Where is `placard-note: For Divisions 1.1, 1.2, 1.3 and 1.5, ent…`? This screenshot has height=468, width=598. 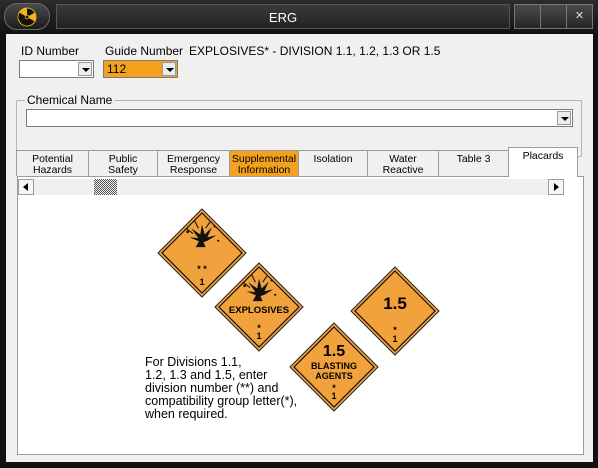
placard-note: For Divisions 1.1, 1.2, 1.3 and 1.5, ent… is located at coordinates (221, 388).